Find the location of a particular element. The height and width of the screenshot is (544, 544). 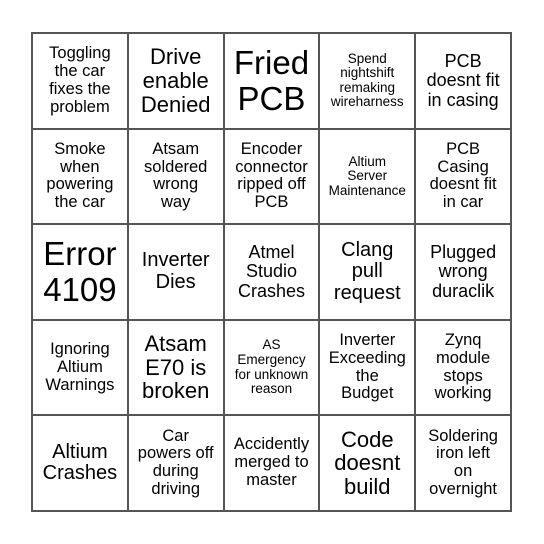

bingo-cell-label: Inverter Exceeding the Budget is located at coordinates (367, 366).